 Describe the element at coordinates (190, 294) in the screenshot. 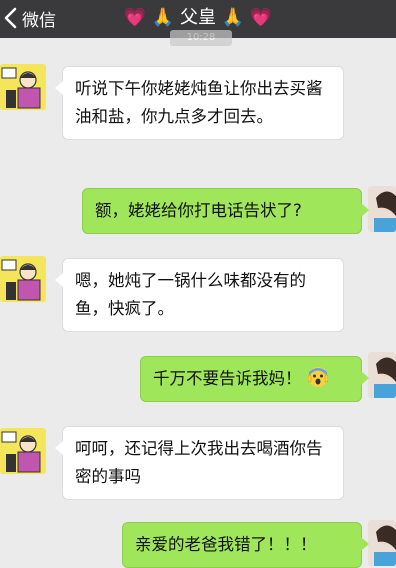

I see `message-text: 嗯，她炖了一锅什么味都没有的鱼，快疯了。` at that location.